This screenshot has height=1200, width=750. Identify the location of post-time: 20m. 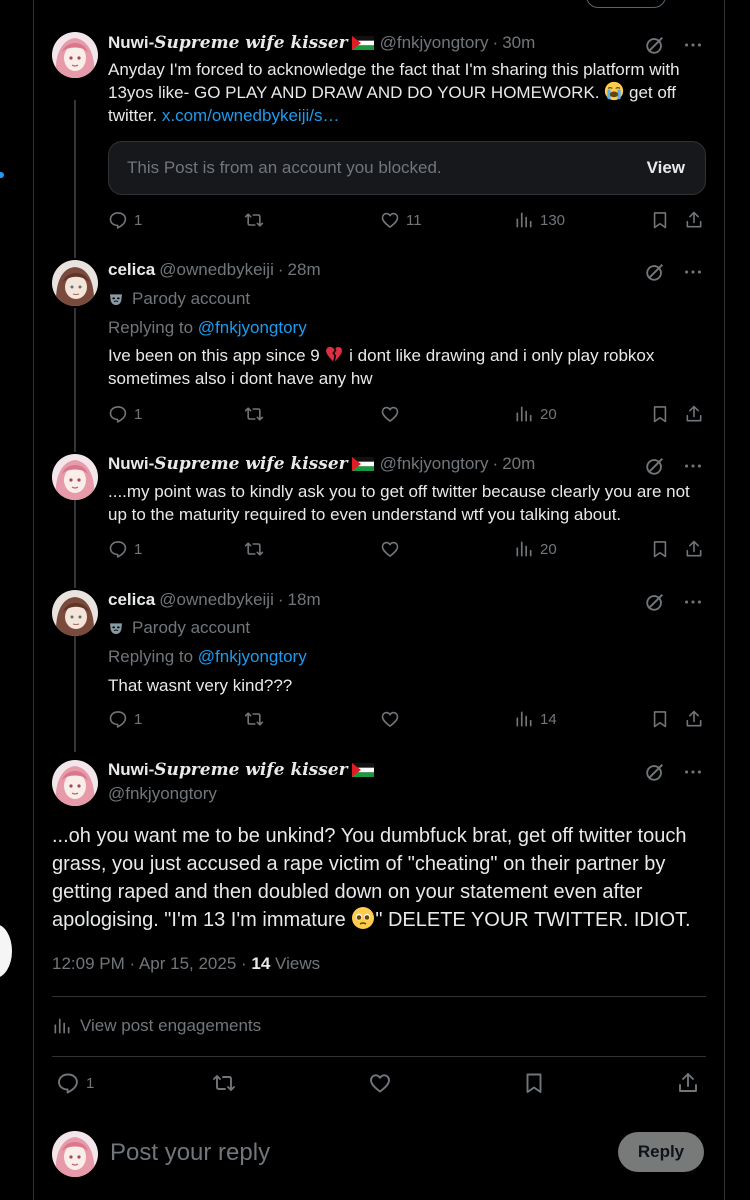
(518, 464).